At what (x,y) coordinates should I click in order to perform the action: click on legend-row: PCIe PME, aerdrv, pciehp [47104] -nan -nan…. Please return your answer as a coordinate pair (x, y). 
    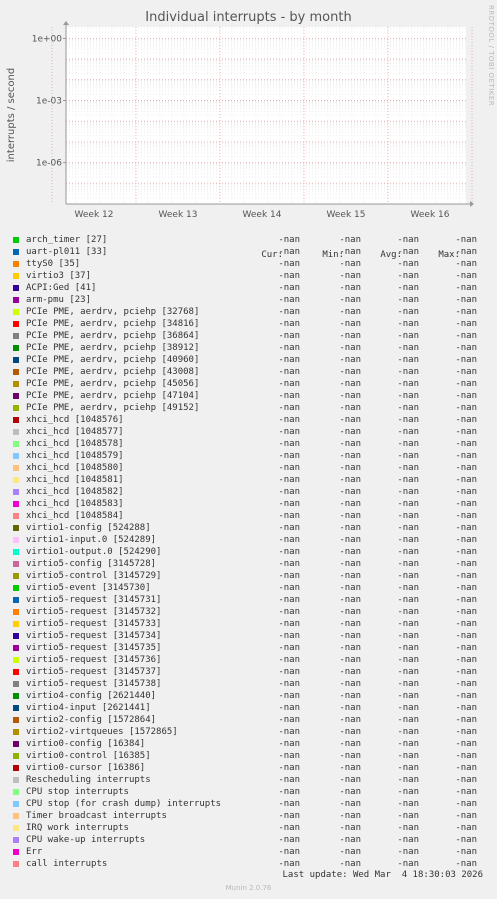
    Looking at the image, I should click on (248, 396).